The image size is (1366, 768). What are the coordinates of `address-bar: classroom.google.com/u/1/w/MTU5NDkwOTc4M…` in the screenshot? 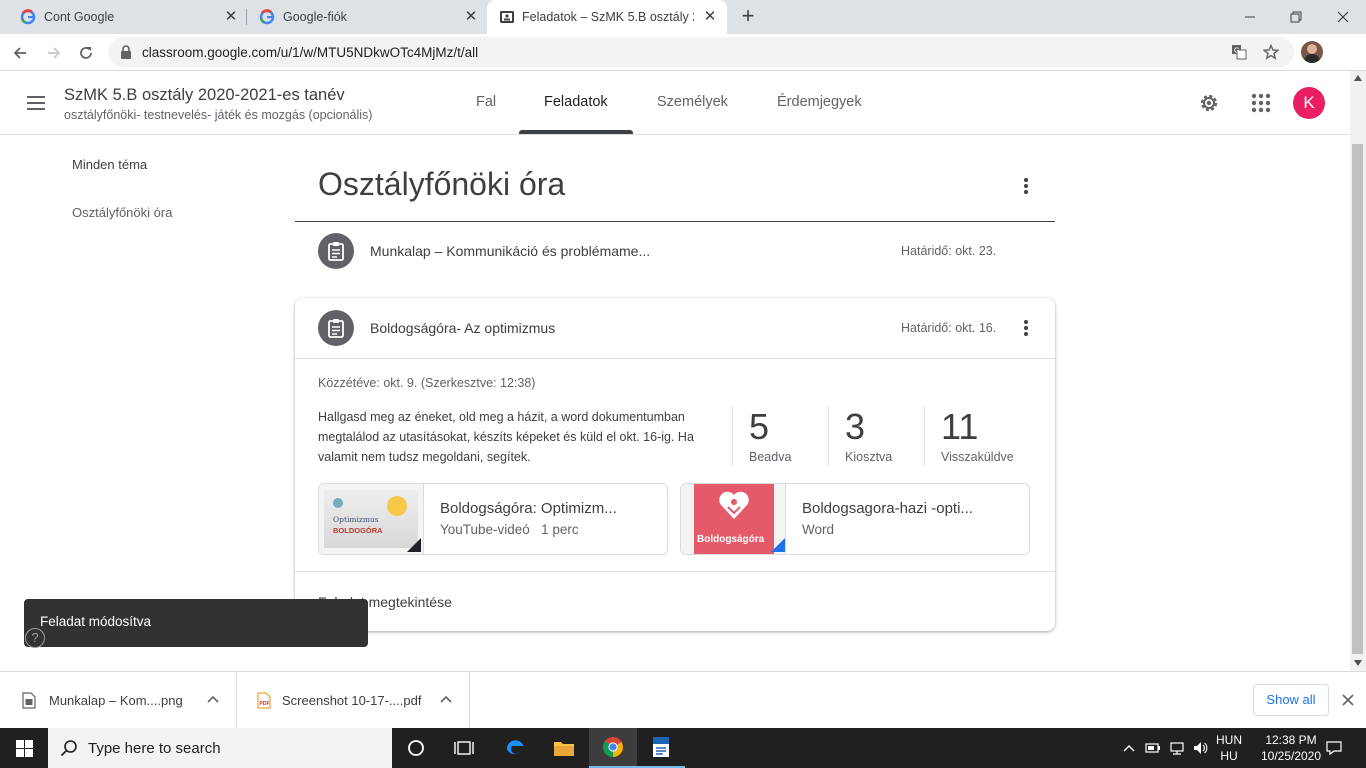 It's located at (701, 52).